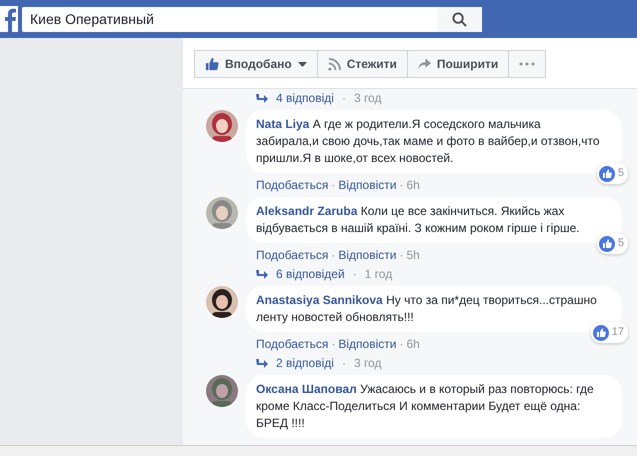 The image size is (637, 456). Describe the element at coordinates (318, 450) in the screenshot. I see `horizontal-scrollbar` at that location.